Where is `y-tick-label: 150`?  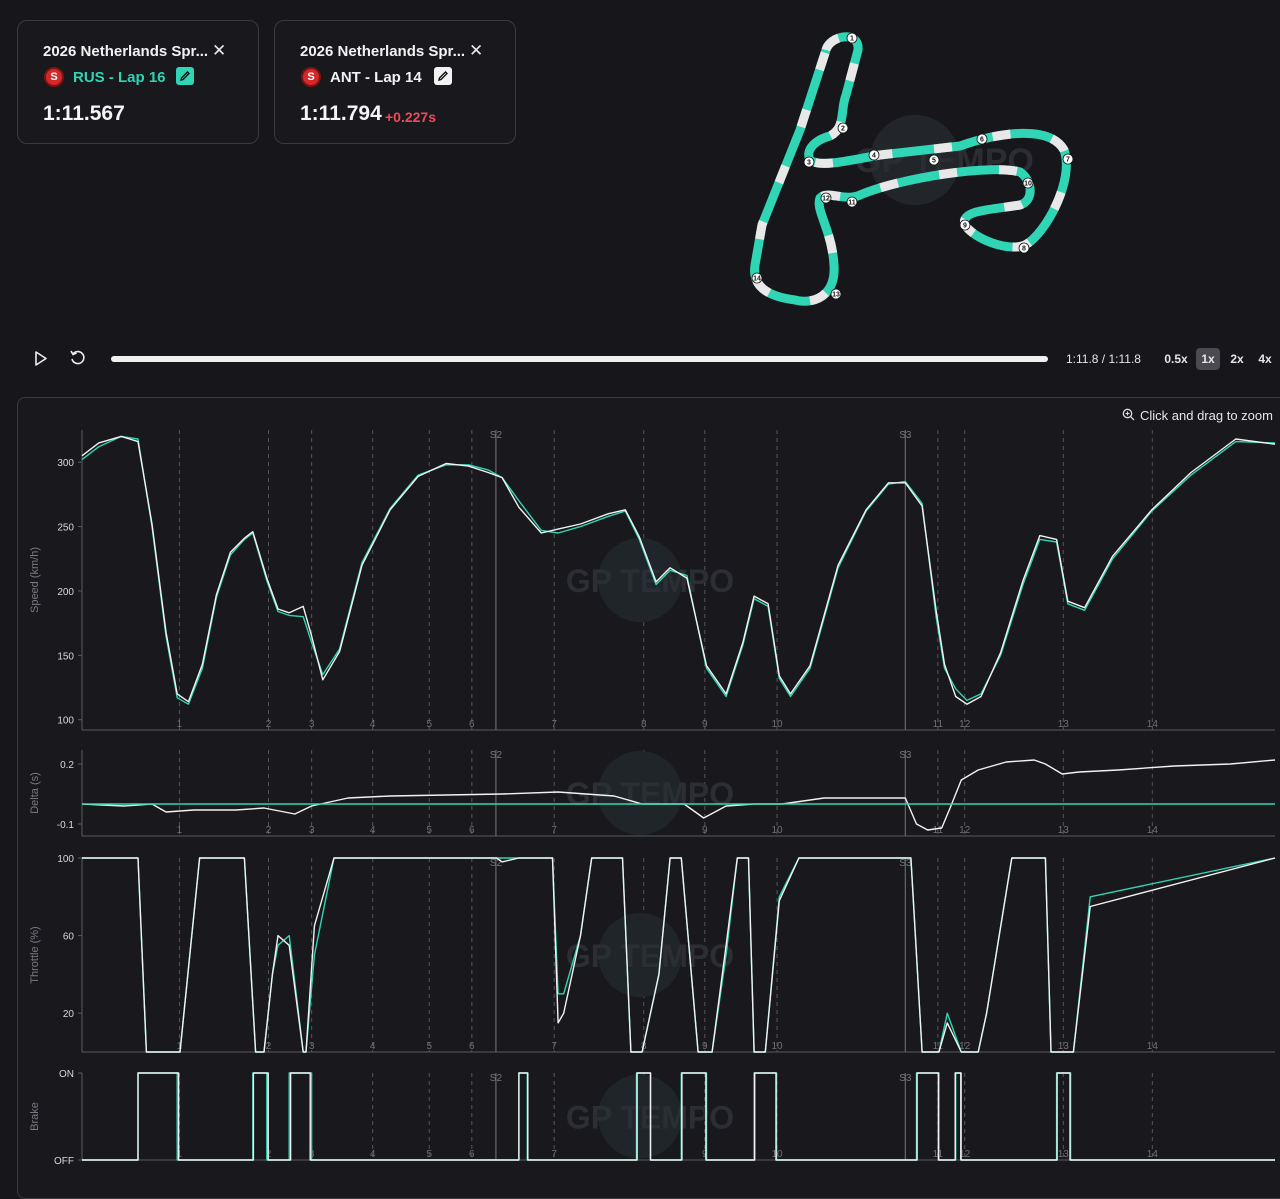 y-tick-label: 150 is located at coordinates (65, 656).